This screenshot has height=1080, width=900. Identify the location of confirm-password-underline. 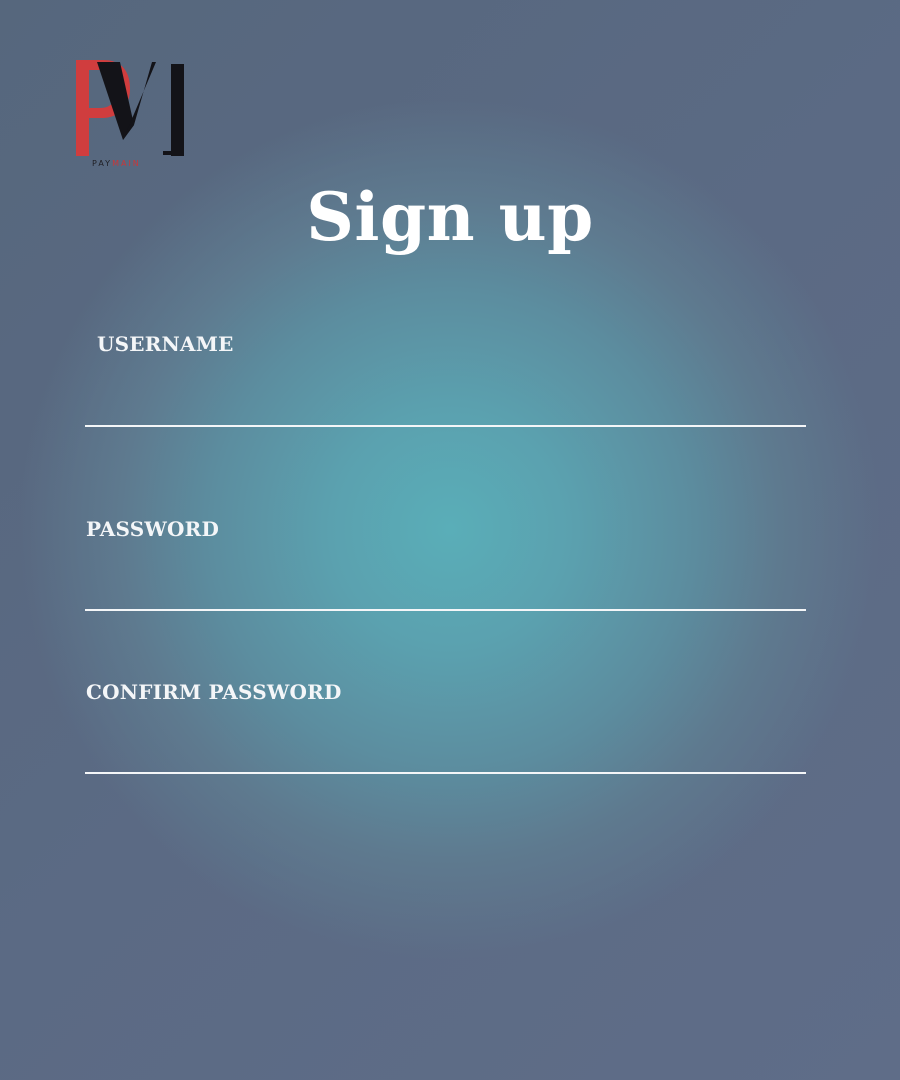
(445, 773).